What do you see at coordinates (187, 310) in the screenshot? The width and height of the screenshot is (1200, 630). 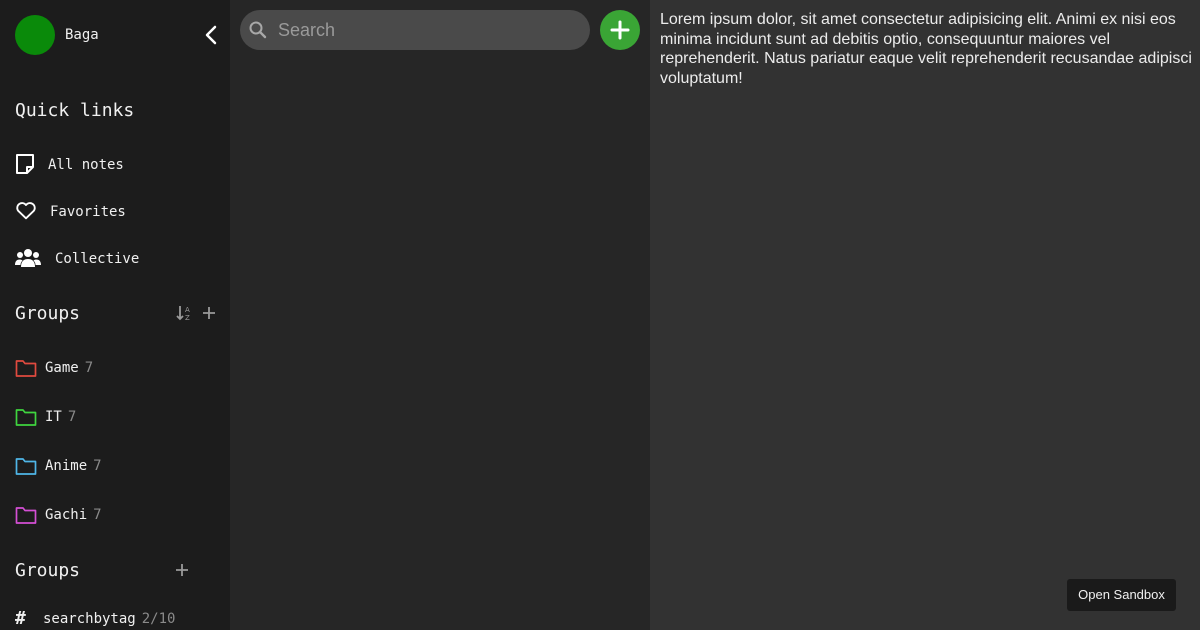 I see `svg-text: A` at bounding box center [187, 310].